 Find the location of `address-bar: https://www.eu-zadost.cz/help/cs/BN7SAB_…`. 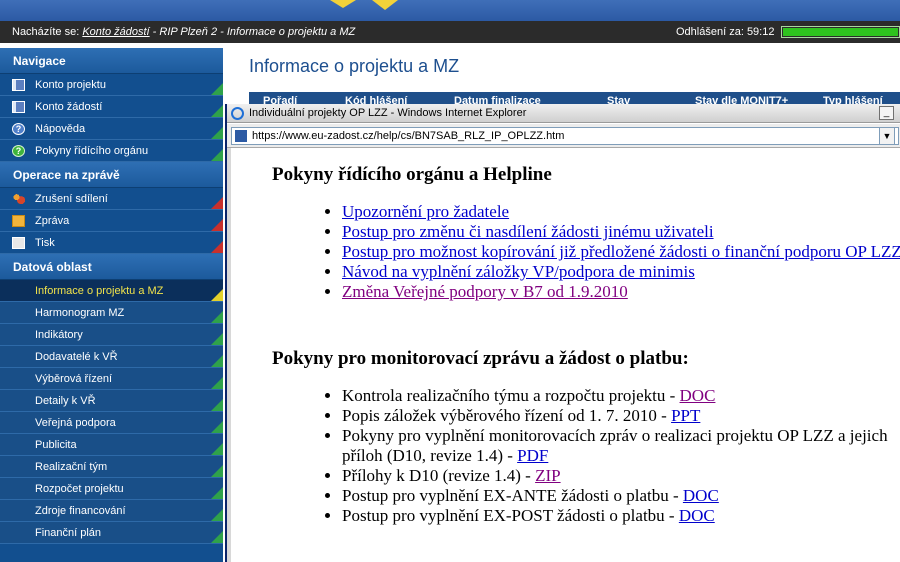

address-bar: https://www.eu-zadost.cz/help/cs/BN7SAB_… is located at coordinates (563, 136).